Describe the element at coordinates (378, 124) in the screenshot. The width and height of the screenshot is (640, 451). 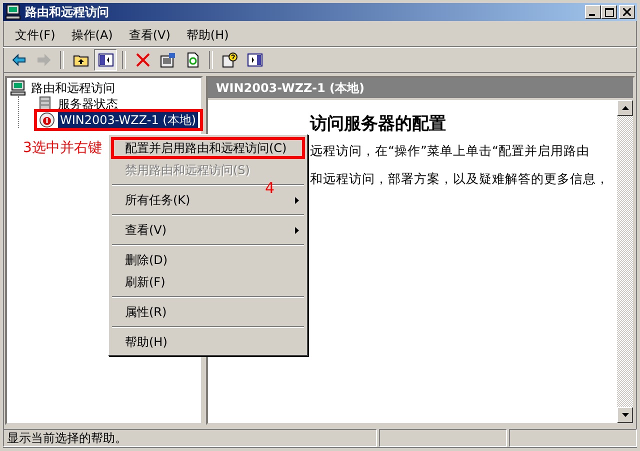
I see `details-heading: 访问服务器的配置` at that location.